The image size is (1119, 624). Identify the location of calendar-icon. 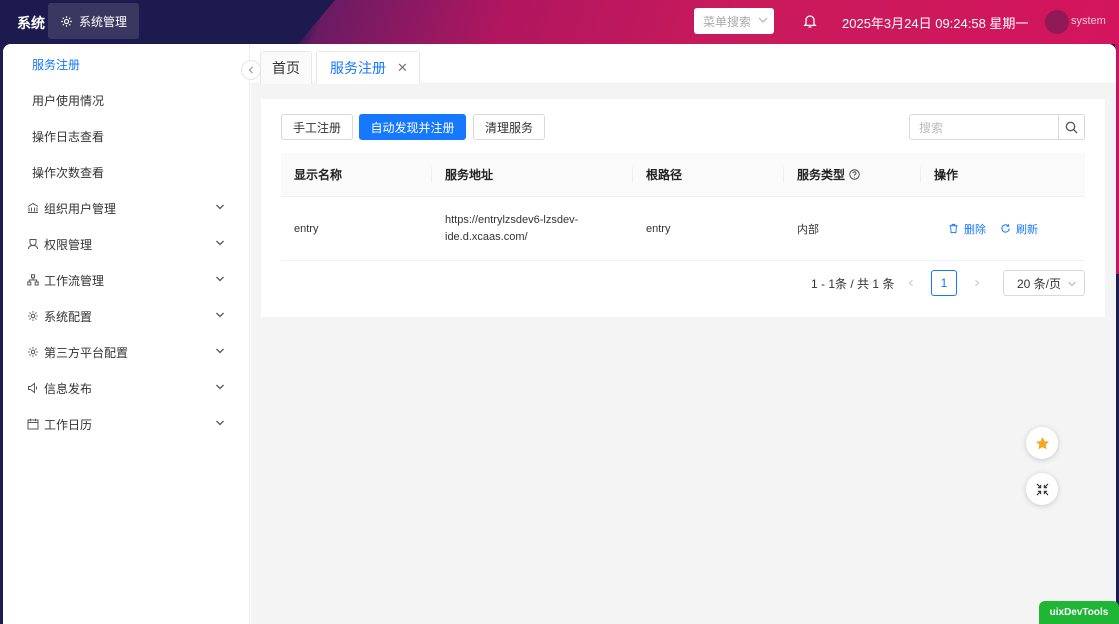
(33, 424).